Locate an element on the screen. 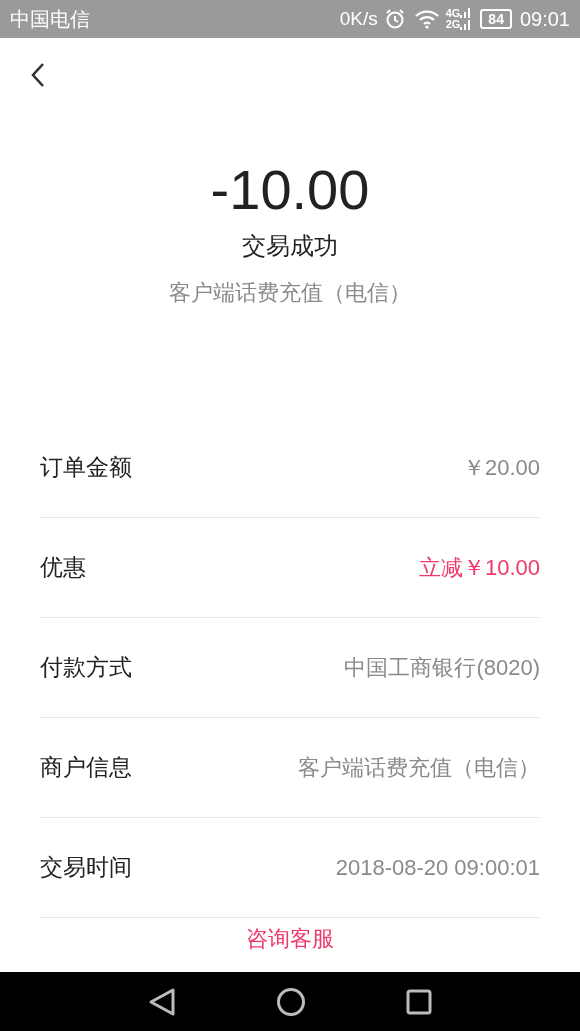 Image resolution: width=580 pixels, height=1031 pixels. customer-service-link: 咨询客服 is located at coordinates (290, 938).